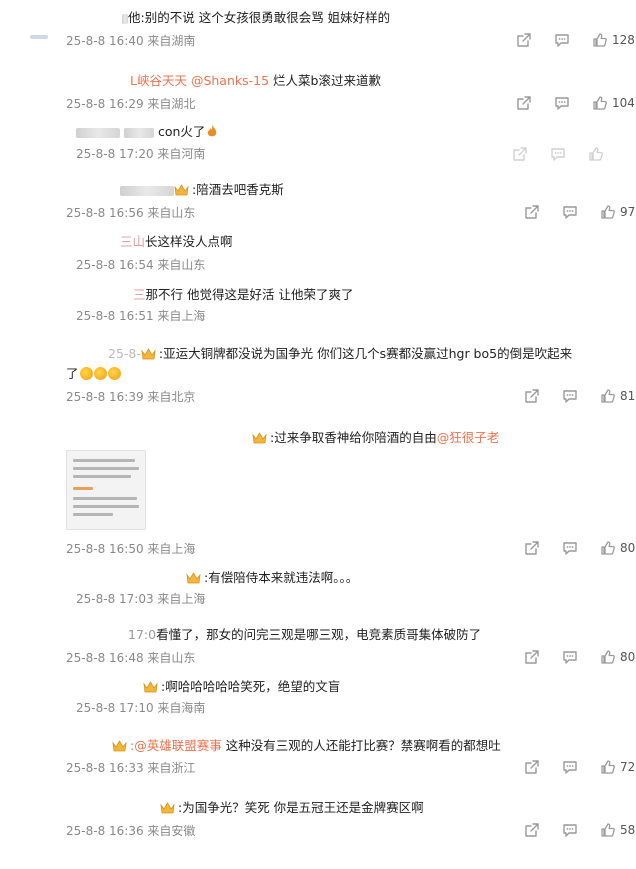 The image size is (636, 869). I want to click on reply-text: 三那不行 他觉得这是好活 让他荣了爽了, so click(243, 294).